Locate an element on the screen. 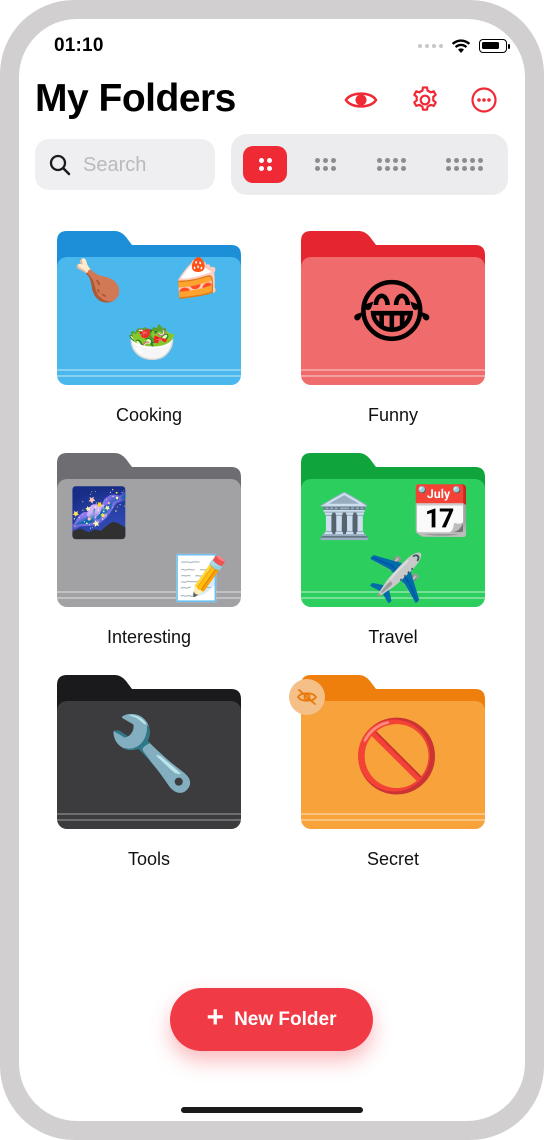 Image resolution: width=544 pixels, height=1140 pixels. folder-tools: 🔧 Tools is located at coordinates (149, 775).